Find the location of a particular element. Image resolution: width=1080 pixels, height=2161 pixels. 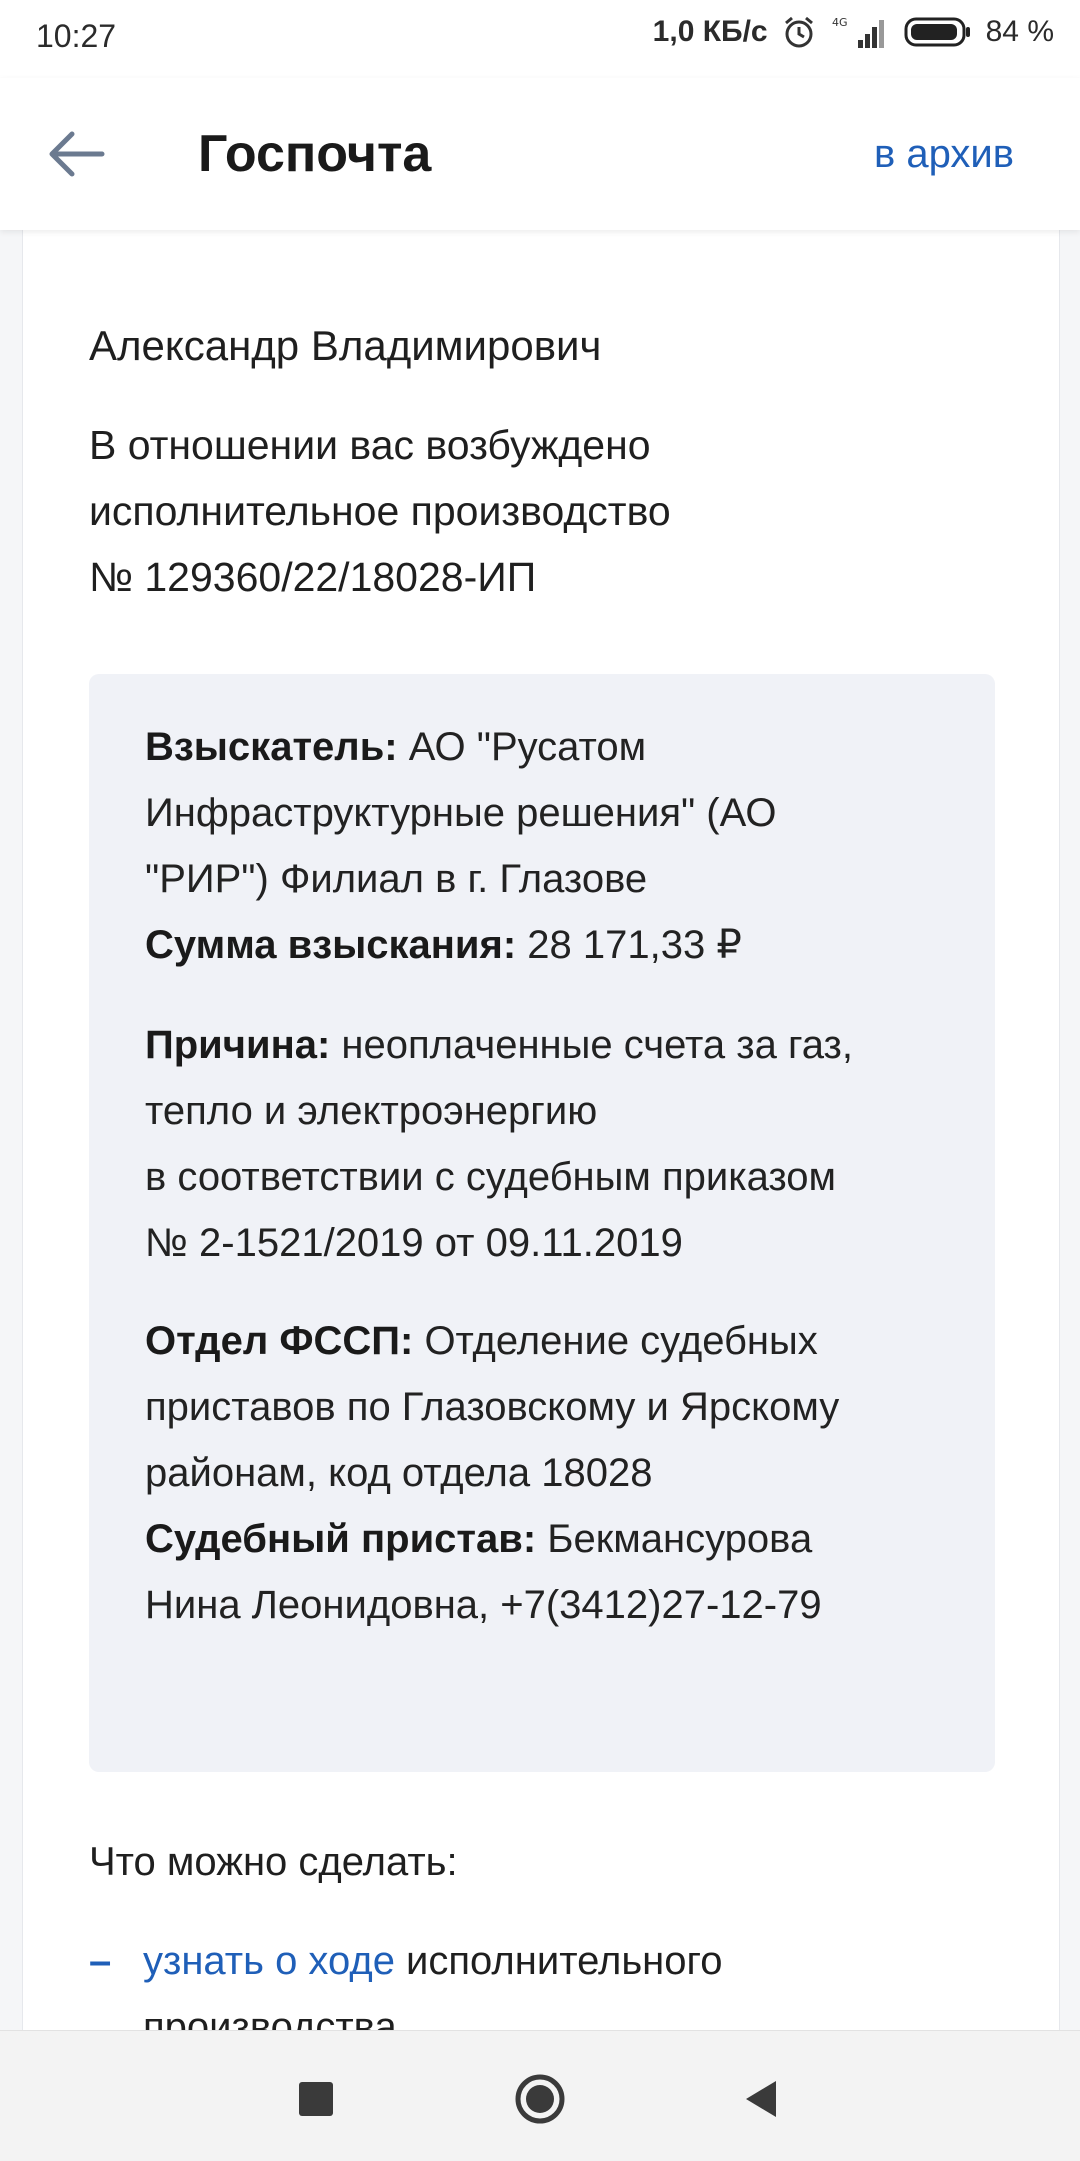

signal-icon: 4G is located at coordinates (858, 32).